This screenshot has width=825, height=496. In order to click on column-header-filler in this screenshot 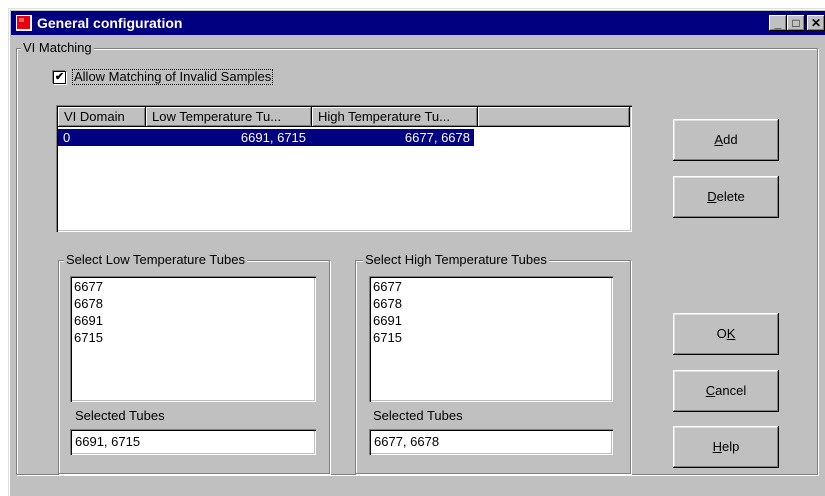, I will do `click(554, 117)`.